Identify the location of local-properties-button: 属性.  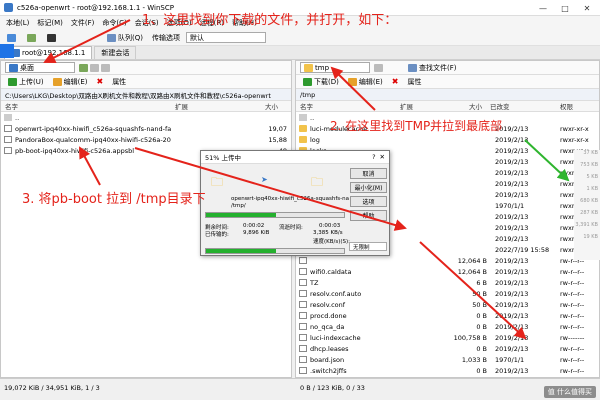
(119, 82).